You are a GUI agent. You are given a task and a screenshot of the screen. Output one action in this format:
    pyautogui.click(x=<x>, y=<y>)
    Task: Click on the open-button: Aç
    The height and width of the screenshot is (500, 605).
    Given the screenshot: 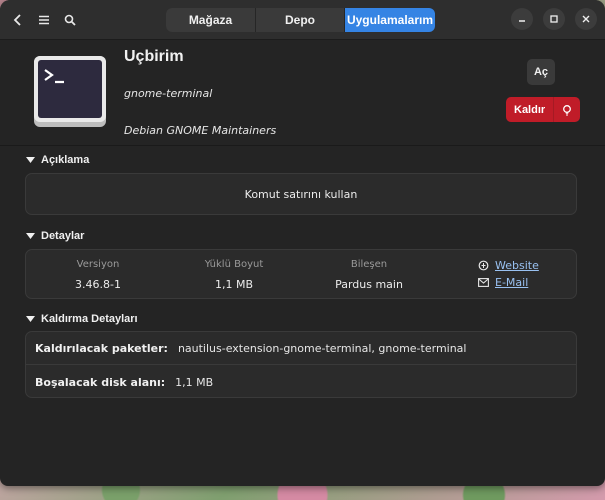 What is the action you would take?
    pyautogui.click(x=541, y=72)
    